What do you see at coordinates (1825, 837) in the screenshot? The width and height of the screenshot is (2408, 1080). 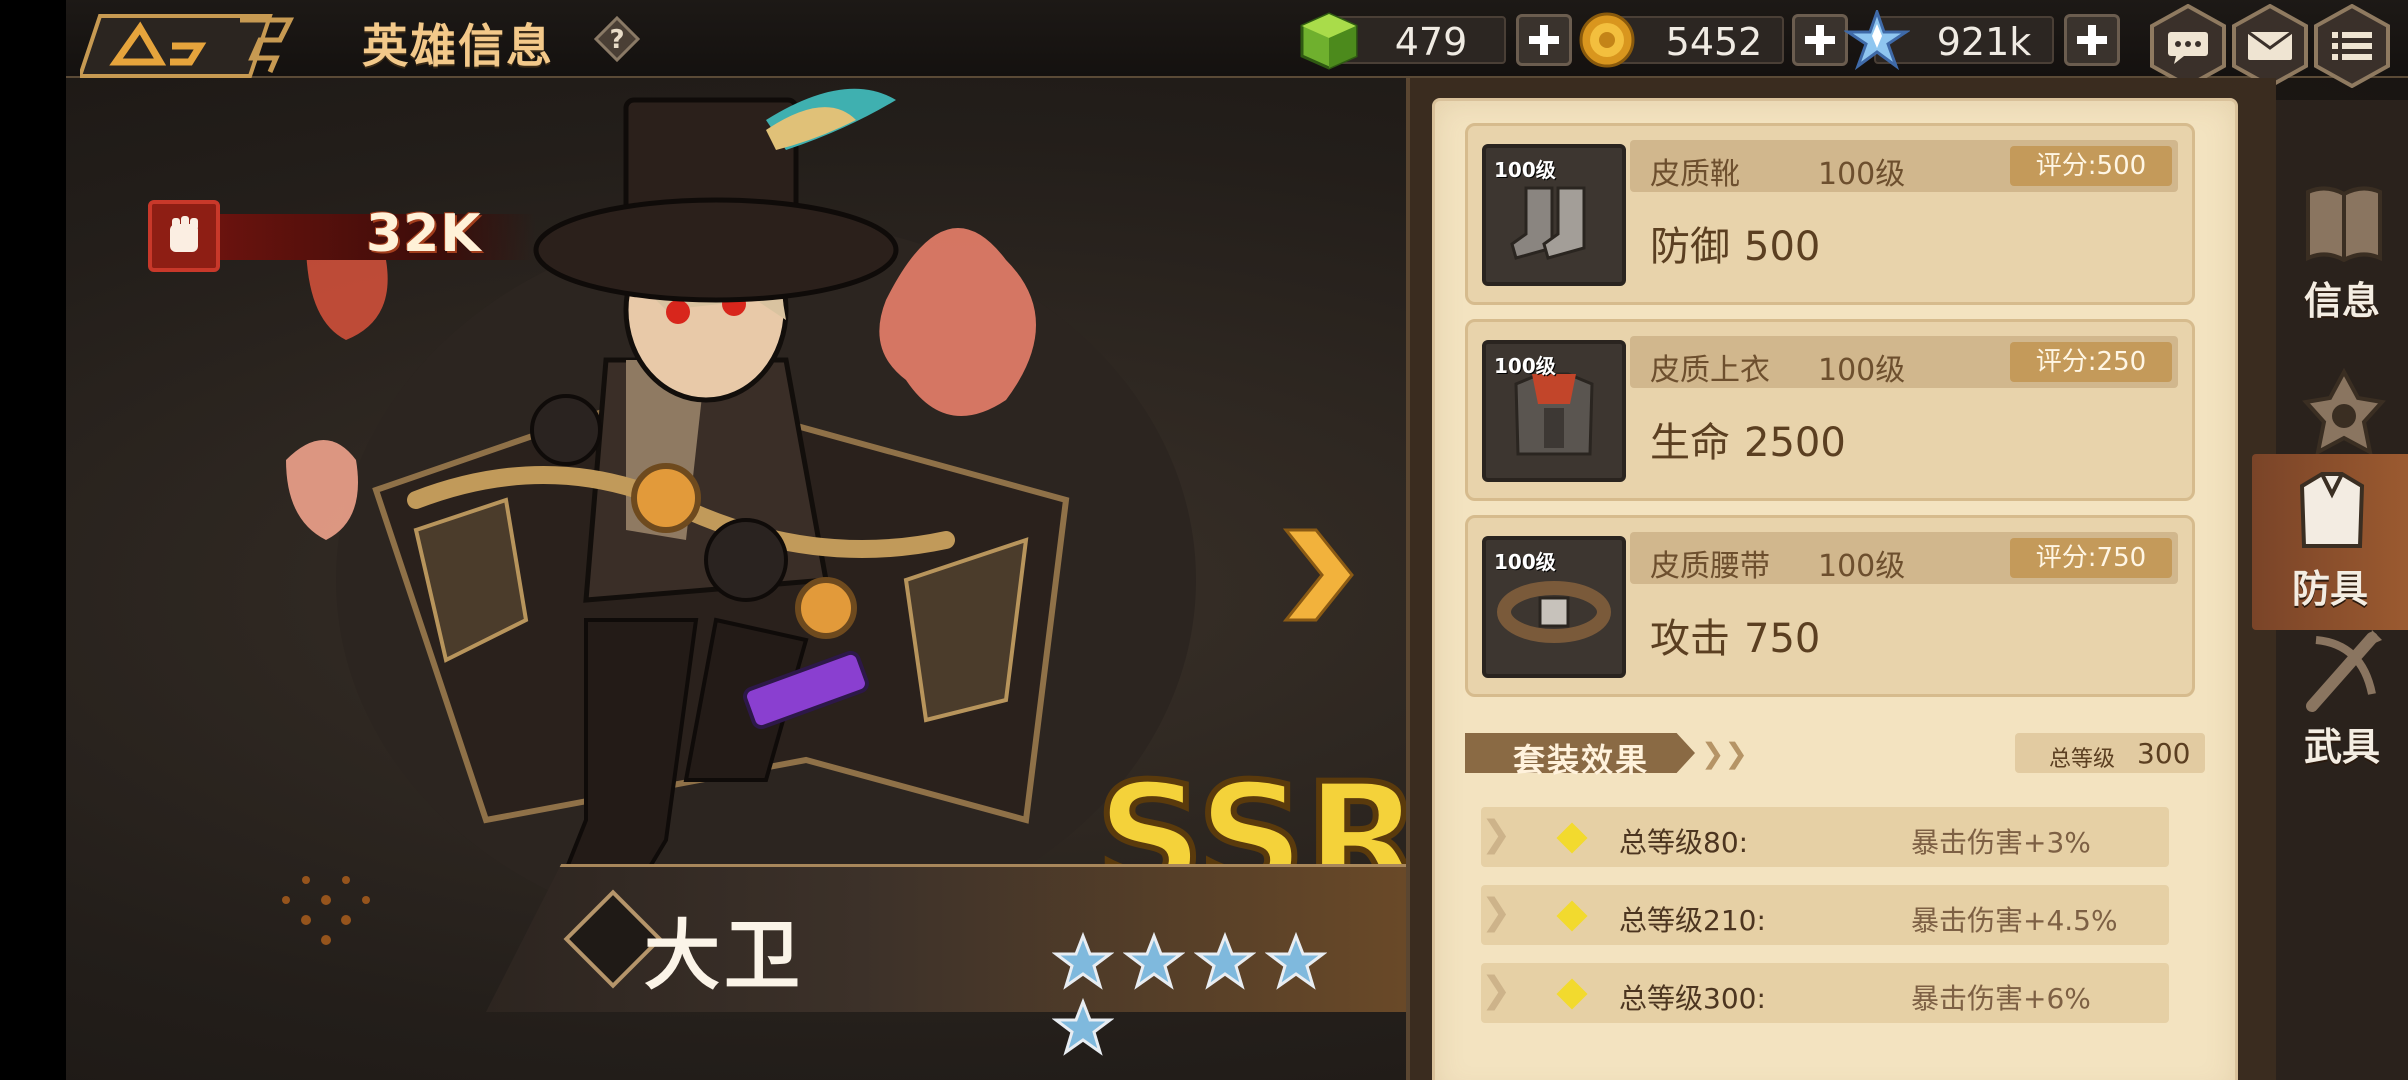 I see `set-bonus-row: ❯ 总等级80: 暴击伤害+3%` at bounding box center [1825, 837].